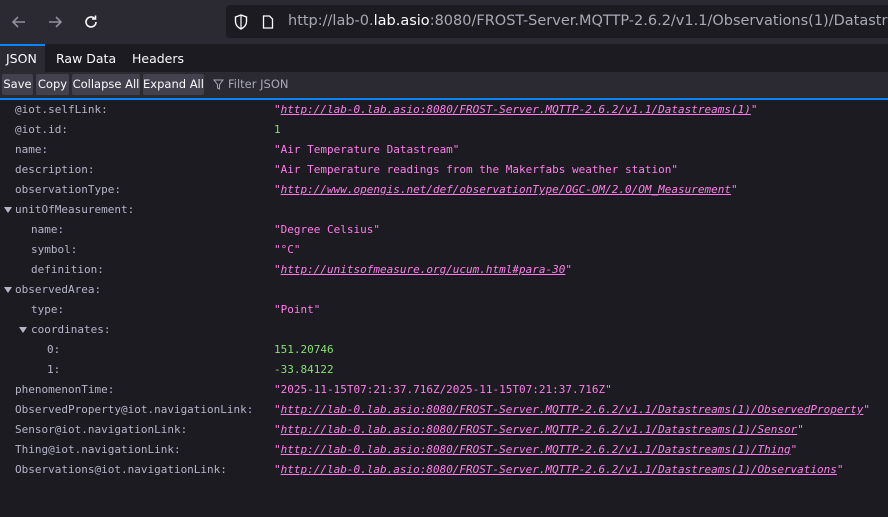 The height and width of the screenshot is (517, 888). Describe the element at coordinates (277, 129) in the screenshot. I see `json-value: 1` at that location.